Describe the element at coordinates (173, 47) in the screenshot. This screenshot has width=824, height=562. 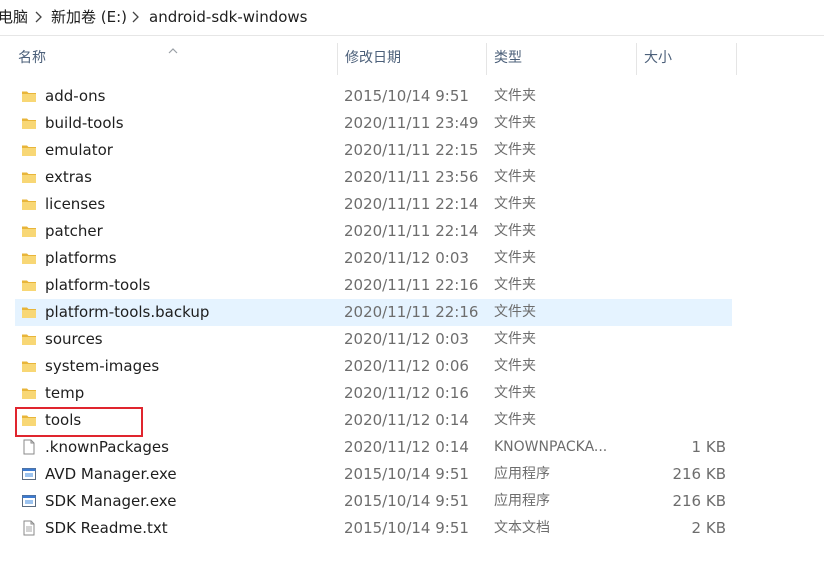
I see `sort-ascending-icon` at that location.